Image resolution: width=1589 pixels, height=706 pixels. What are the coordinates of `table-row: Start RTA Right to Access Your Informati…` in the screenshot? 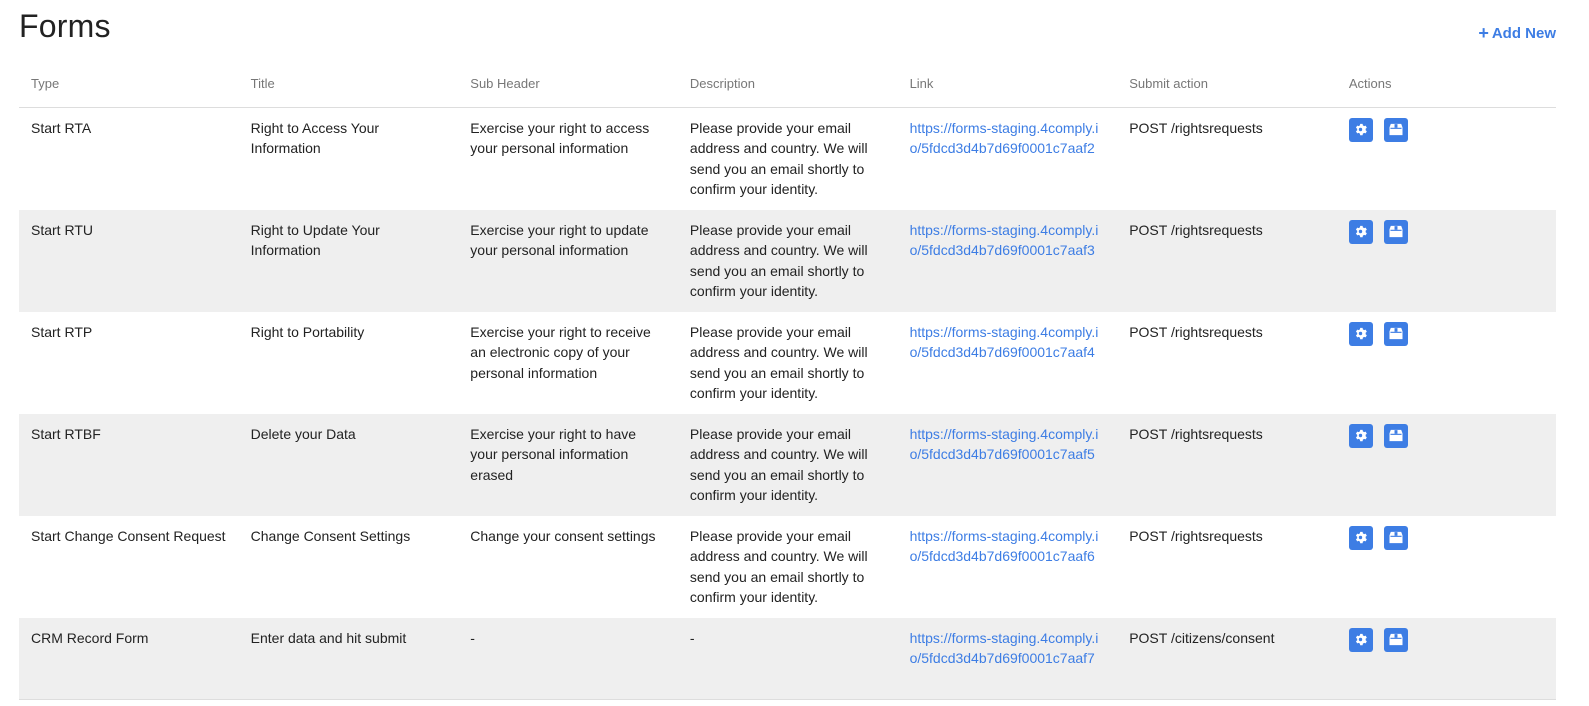 It's located at (787, 158).